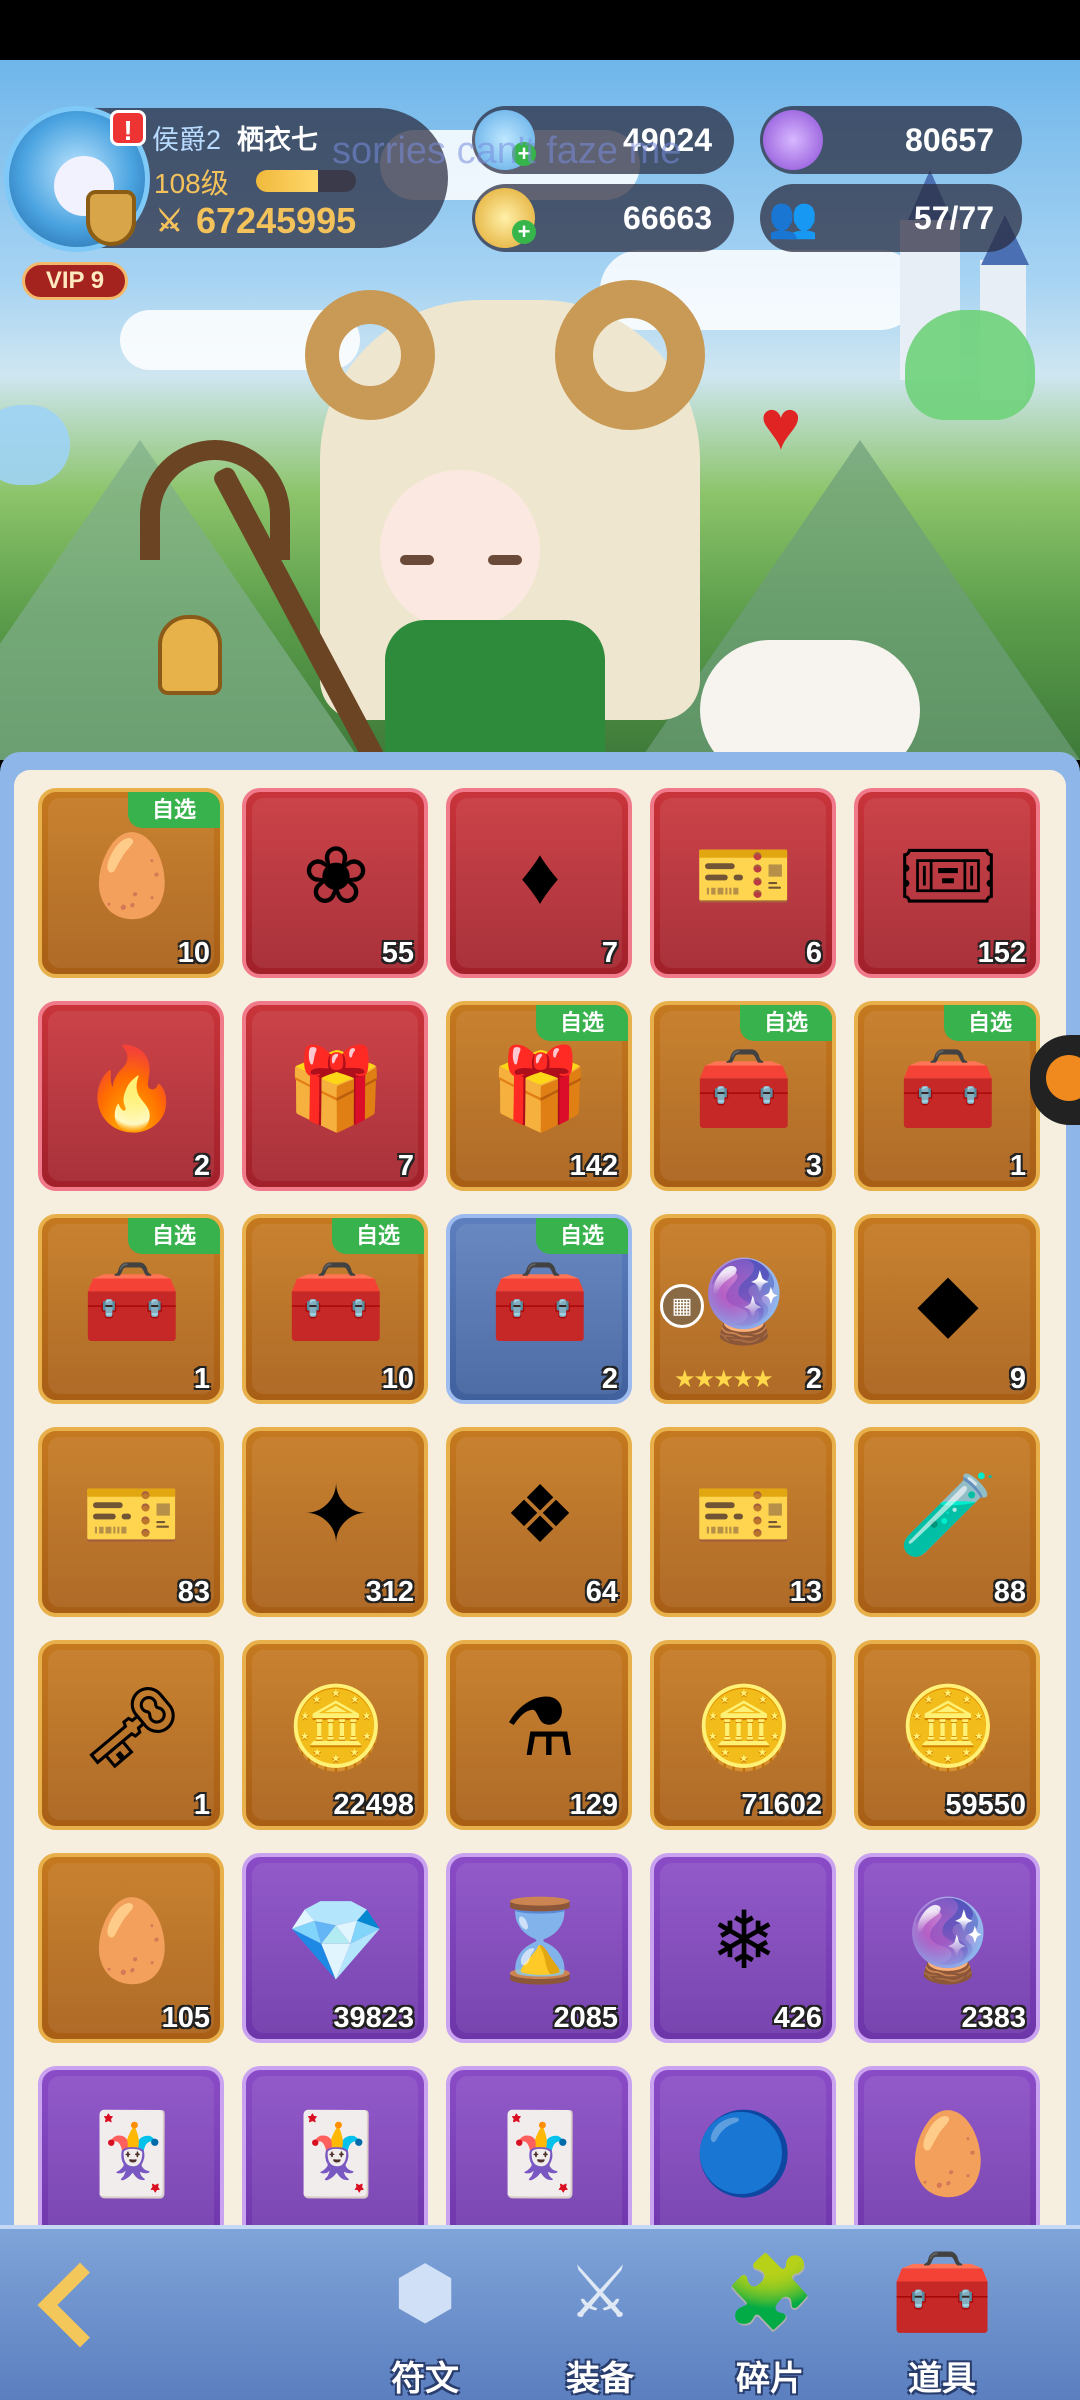 The height and width of the screenshot is (2400, 1080). Describe the element at coordinates (948, 1301) in the screenshot. I see `amber-gem-icon: ◆` at that location.